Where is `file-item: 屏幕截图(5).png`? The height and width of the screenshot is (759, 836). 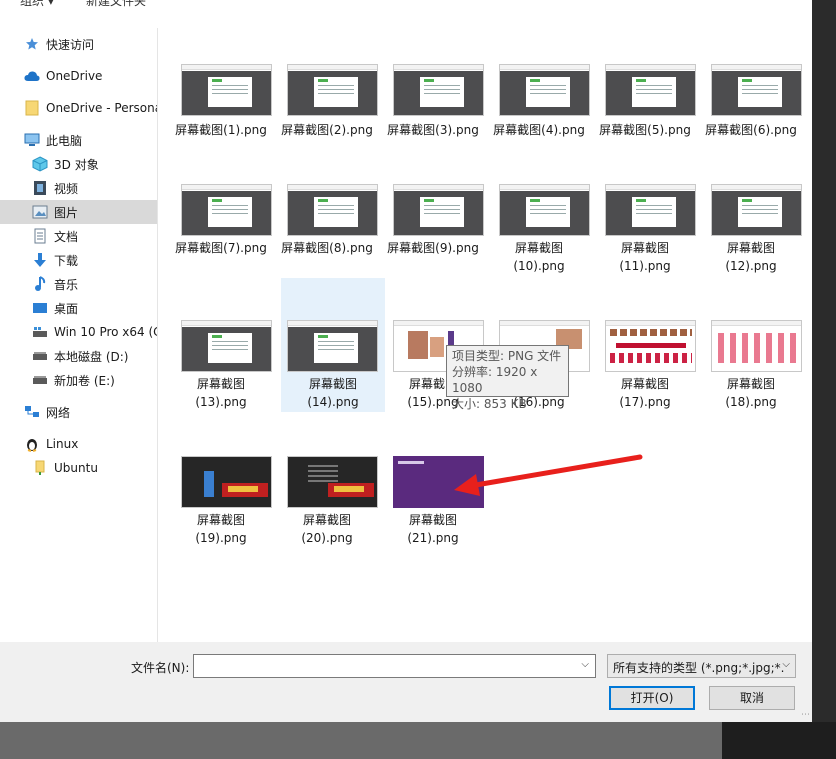
file-item: 屏幕截图(5).png is located at coordinates (645, 104).